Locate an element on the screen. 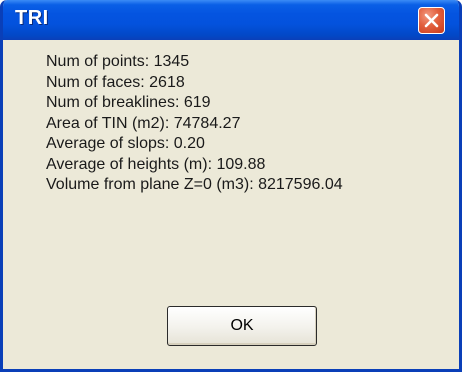 The width and height of the screenshot is (462, 372). close-button is located at coordinates (431, 20).